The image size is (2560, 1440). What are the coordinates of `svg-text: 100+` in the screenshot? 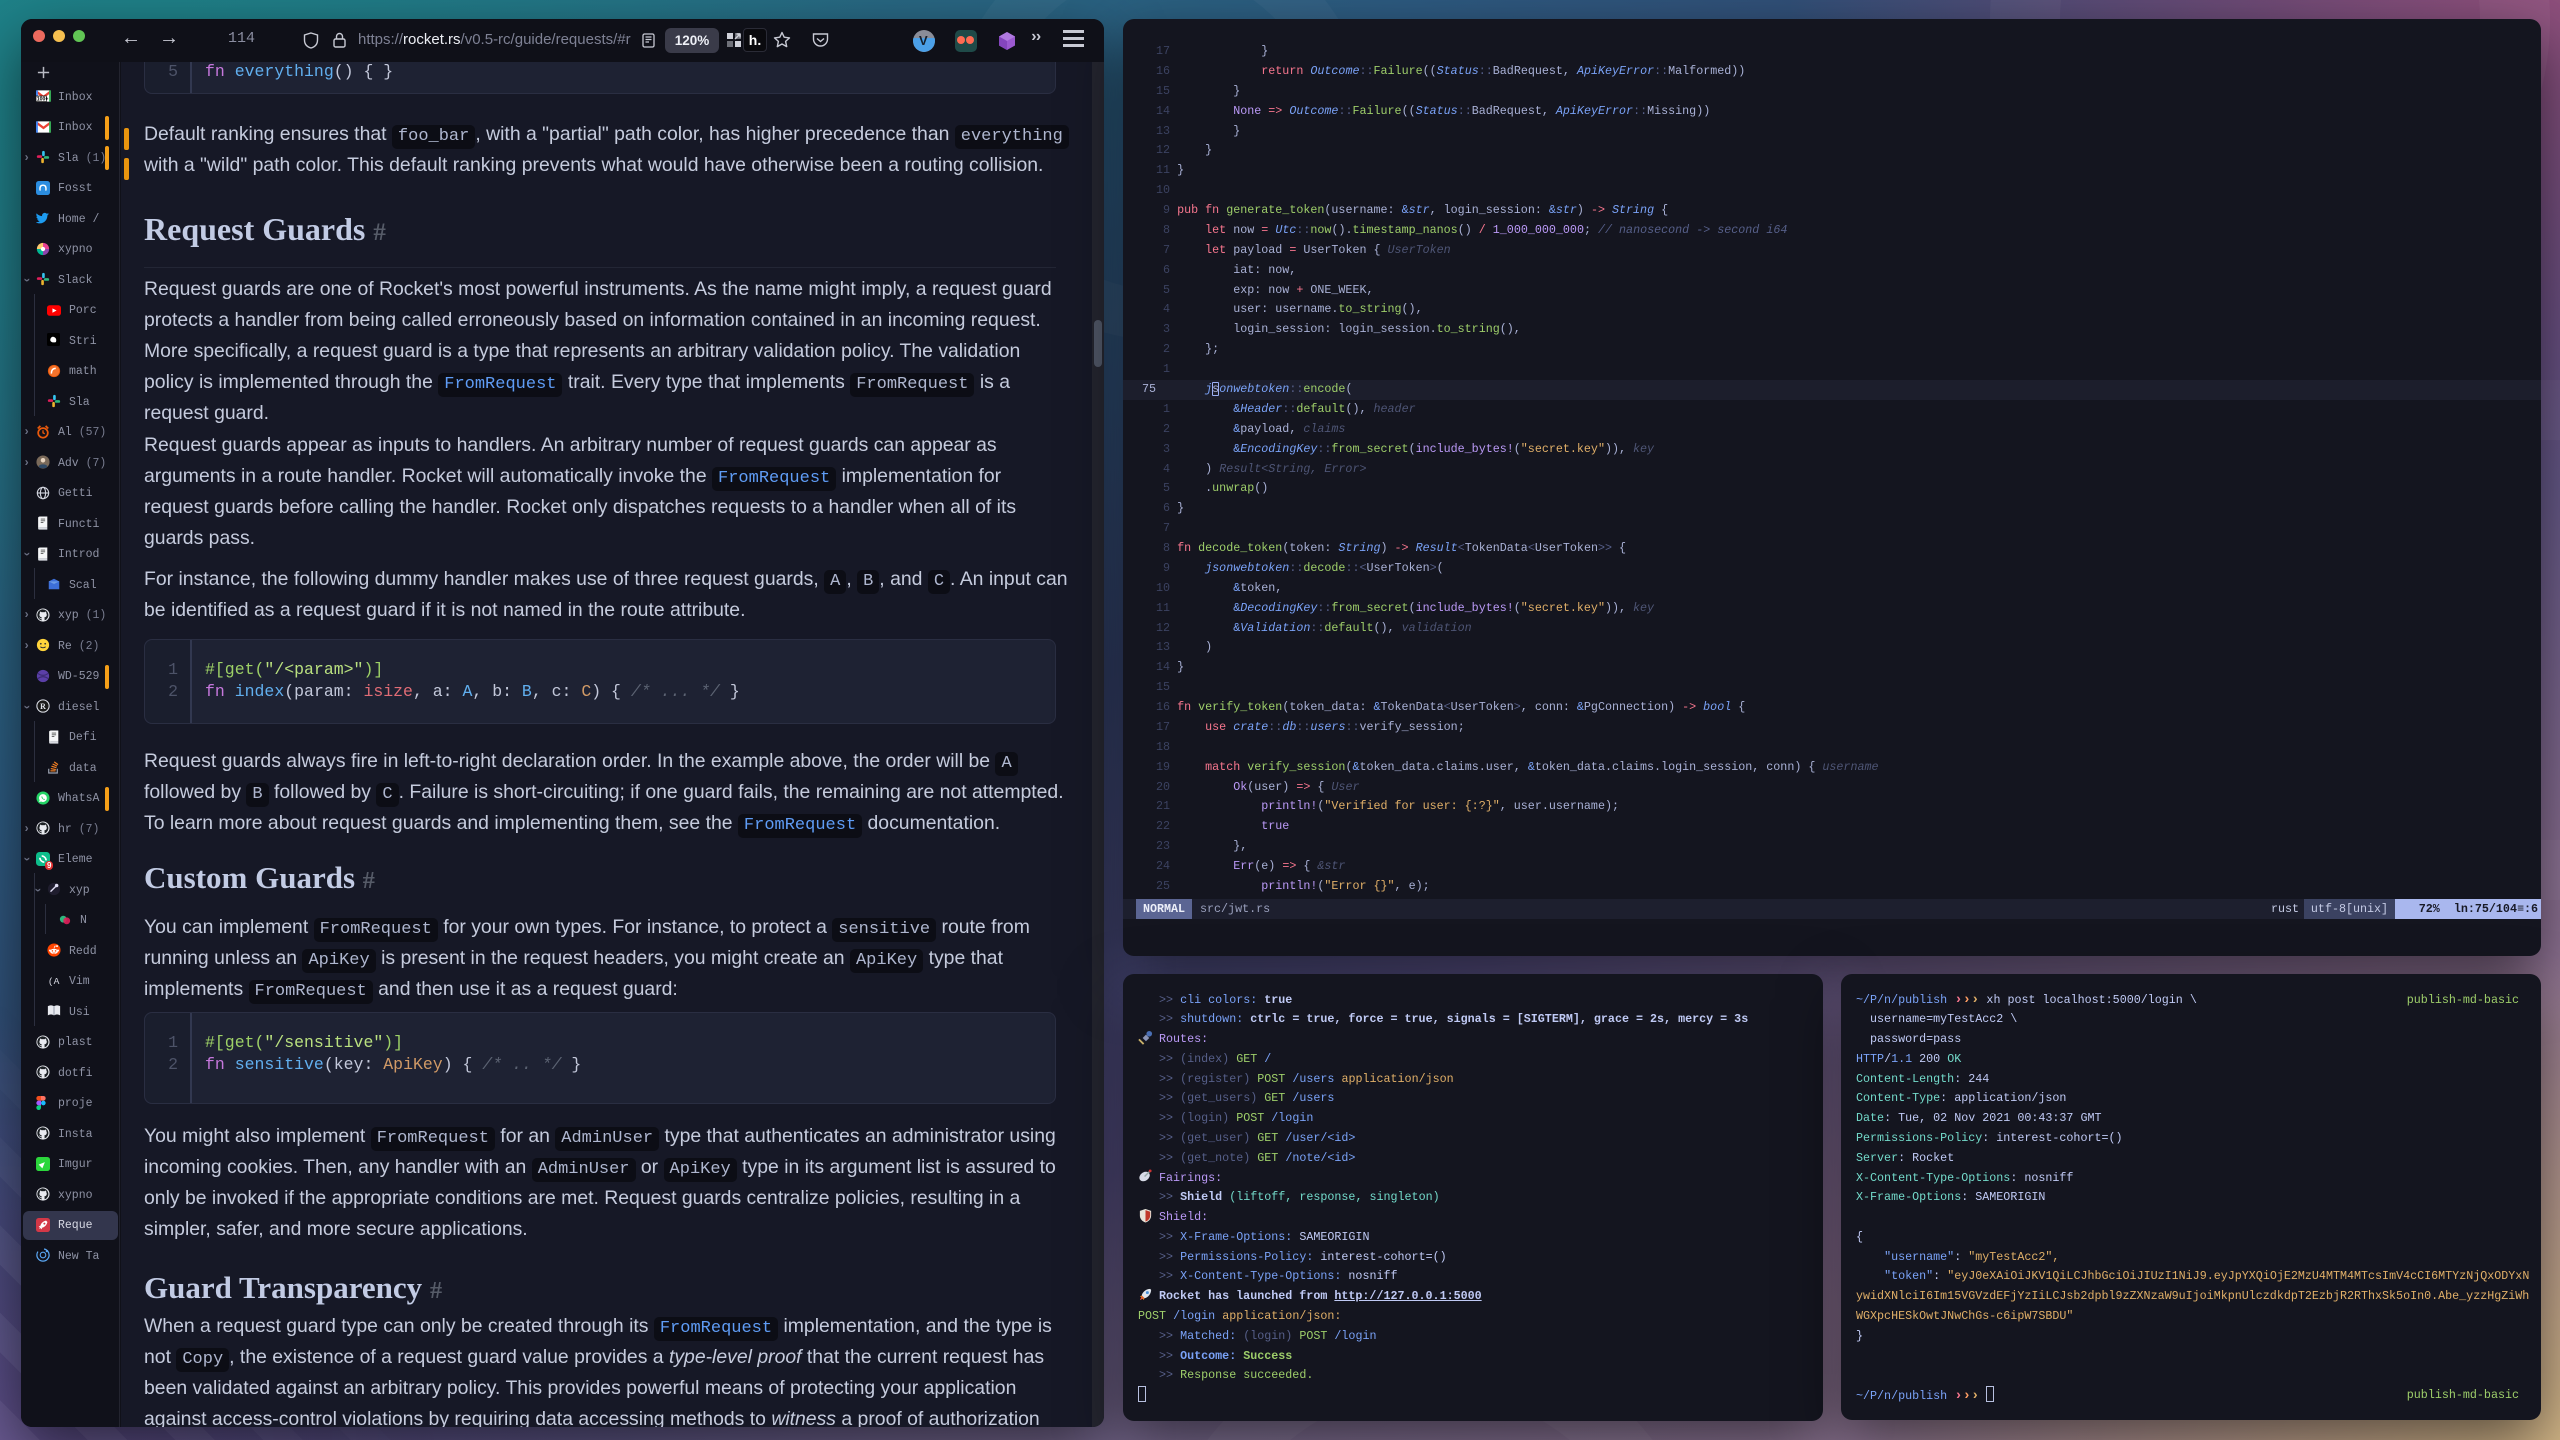 It's located at (43, 99).